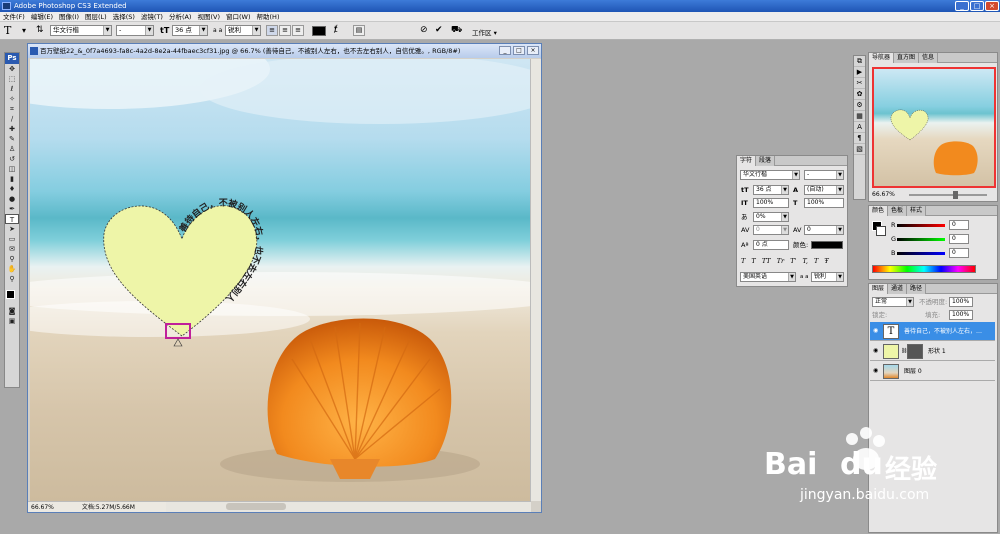 This screenshot has height=534, width=1000. What do you see at coordinates (961, 315) in the screenshot?
I see `fill-field: 100%` at bounding box center [961, 315].